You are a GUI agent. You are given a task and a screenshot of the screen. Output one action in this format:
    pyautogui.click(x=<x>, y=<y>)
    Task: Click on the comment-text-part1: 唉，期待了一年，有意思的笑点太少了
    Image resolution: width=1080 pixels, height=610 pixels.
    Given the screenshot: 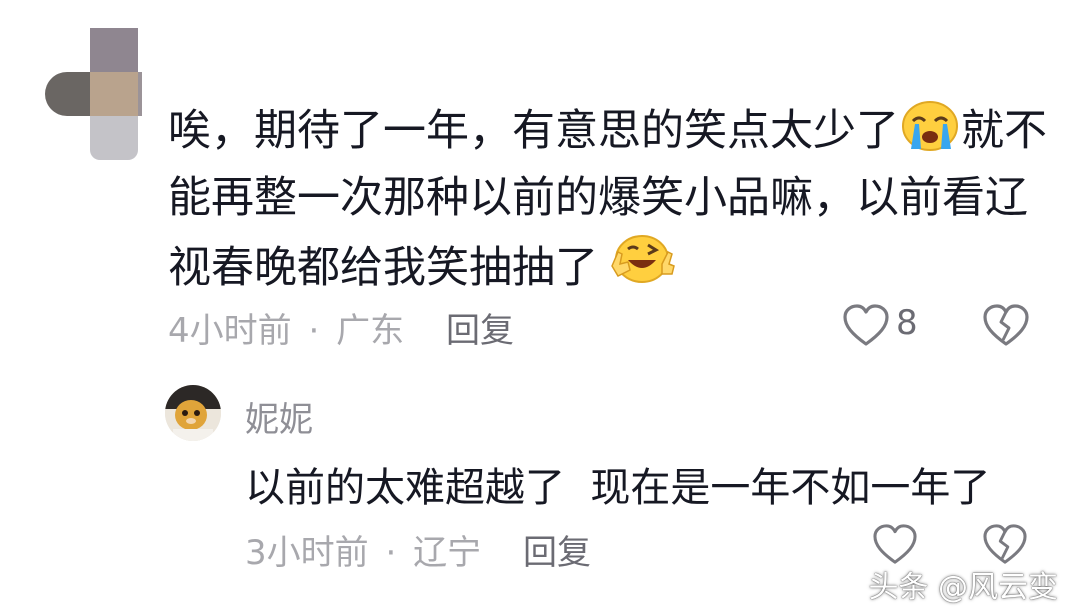 What is the action you would take?
    pyautogui.click(x=533, y=131)
    